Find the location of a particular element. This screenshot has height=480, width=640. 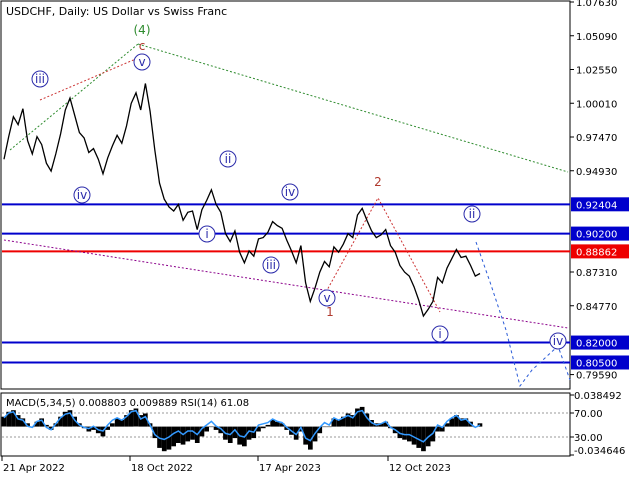

x-tick-label: 12 Oct 2023 is located at coordinates (420, 468).